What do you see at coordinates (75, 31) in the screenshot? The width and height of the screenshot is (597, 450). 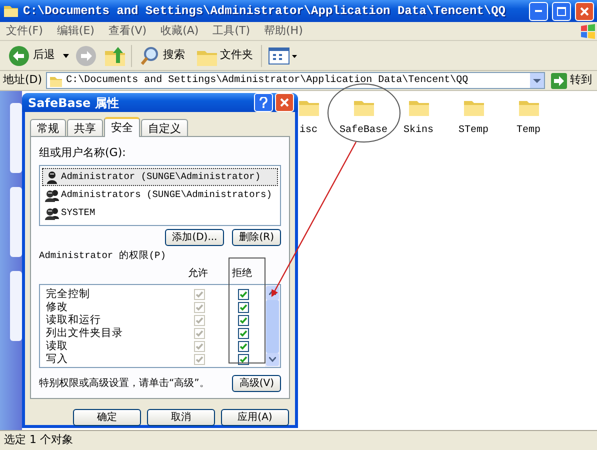 I see `menu-item: 编辑(E)` at bounding box center [75, 31].